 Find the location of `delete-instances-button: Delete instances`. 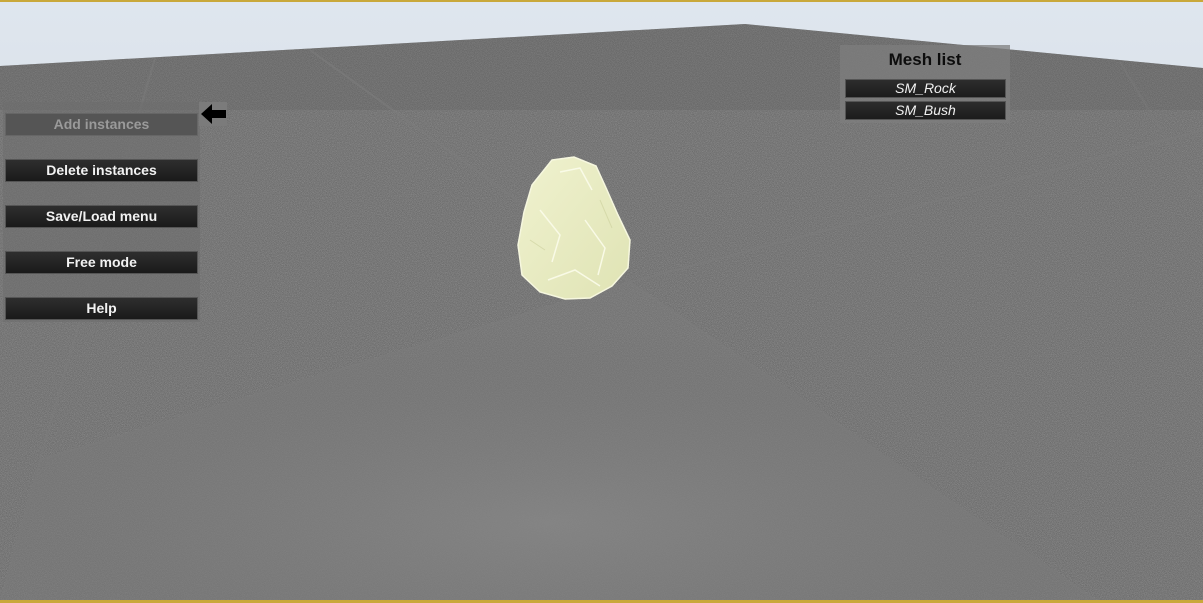

delete-instances-button: Delete instances is located at coordinates (101, 170).